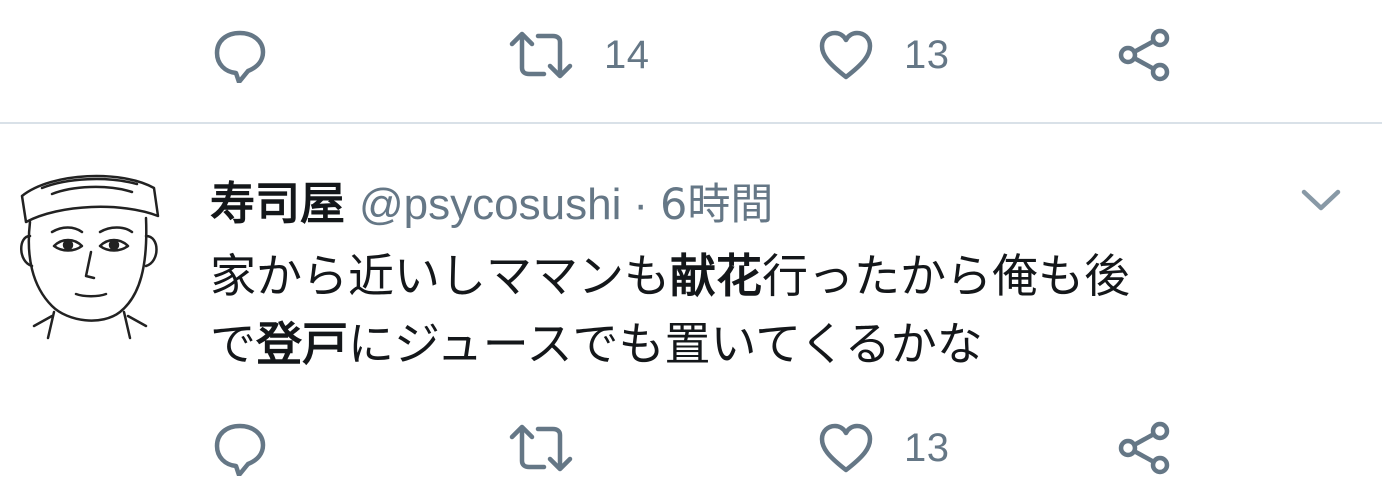 This screenshot has width=1382, height=489. I want to click on retweet-button: 14, so click(579, 55).